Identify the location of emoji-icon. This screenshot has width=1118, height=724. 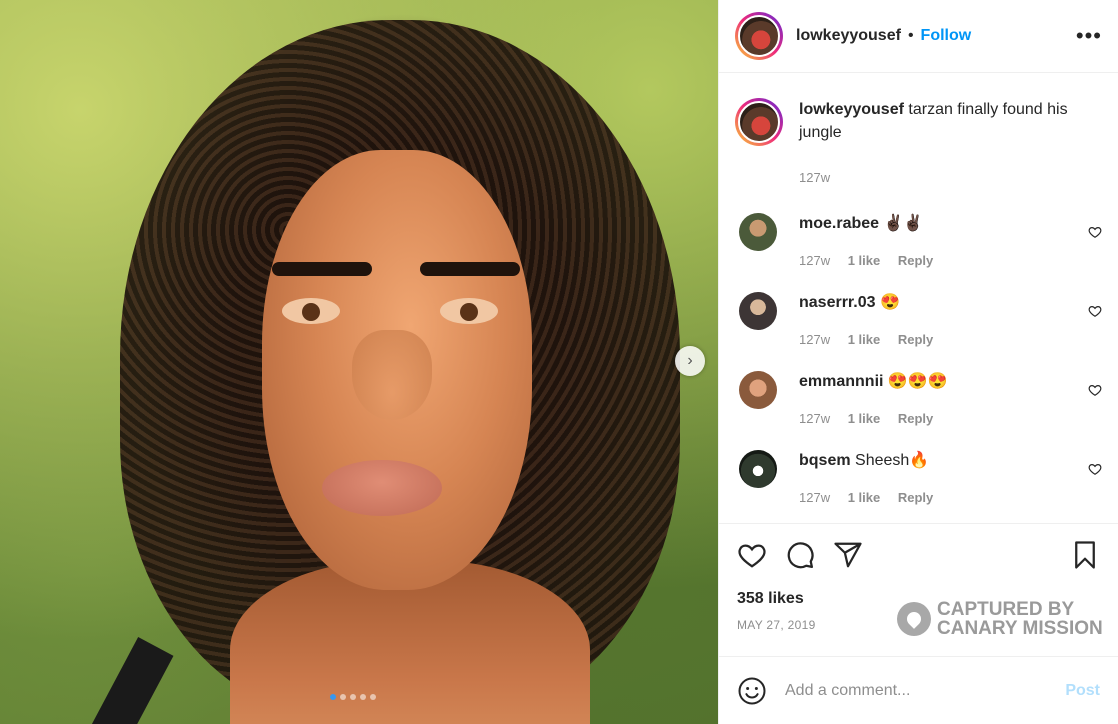
(752, 691).